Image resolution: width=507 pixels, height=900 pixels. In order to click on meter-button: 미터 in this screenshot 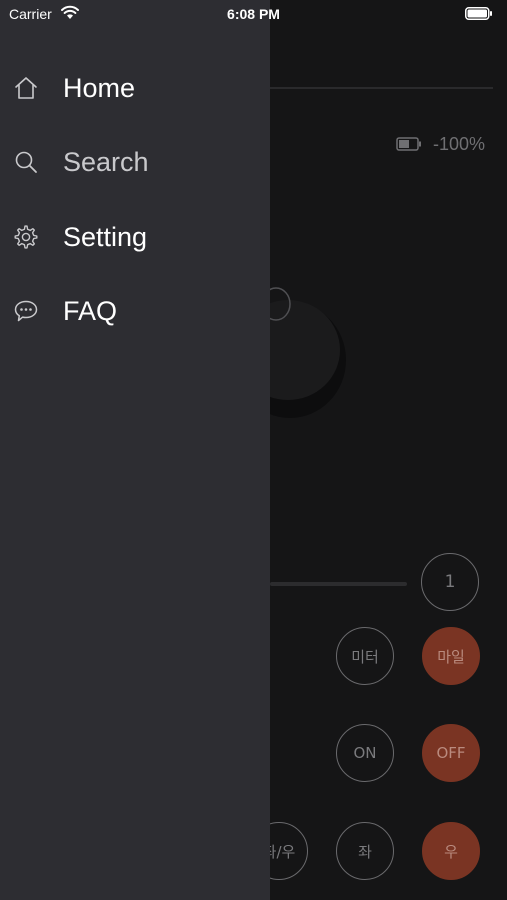, I will do `click(365, 656)`.